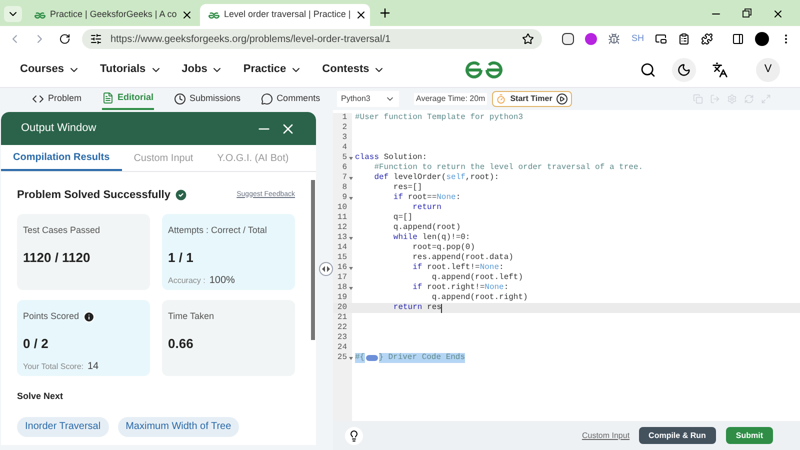  I want to click on custom-input-link: Custom Input, so click(606, 436).